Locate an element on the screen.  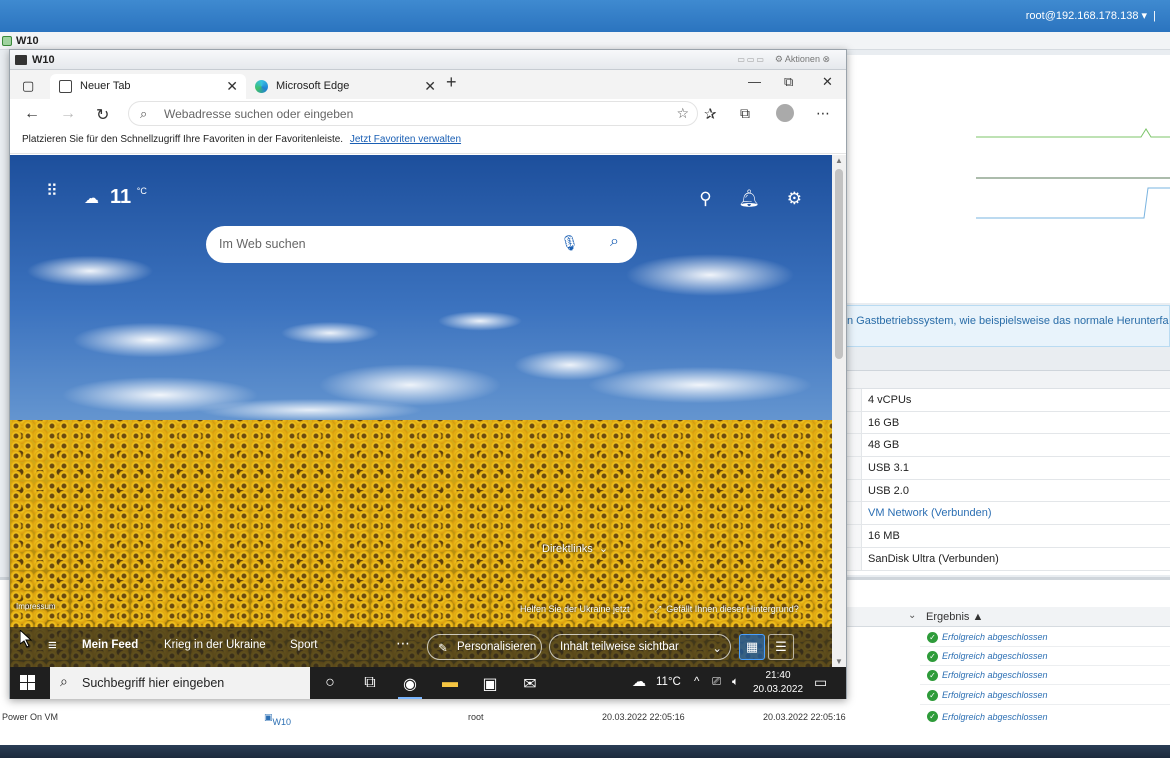
ukraine-help-link: Helfen Sie der Ukraine jetzt is located at coordinates (575, 609).